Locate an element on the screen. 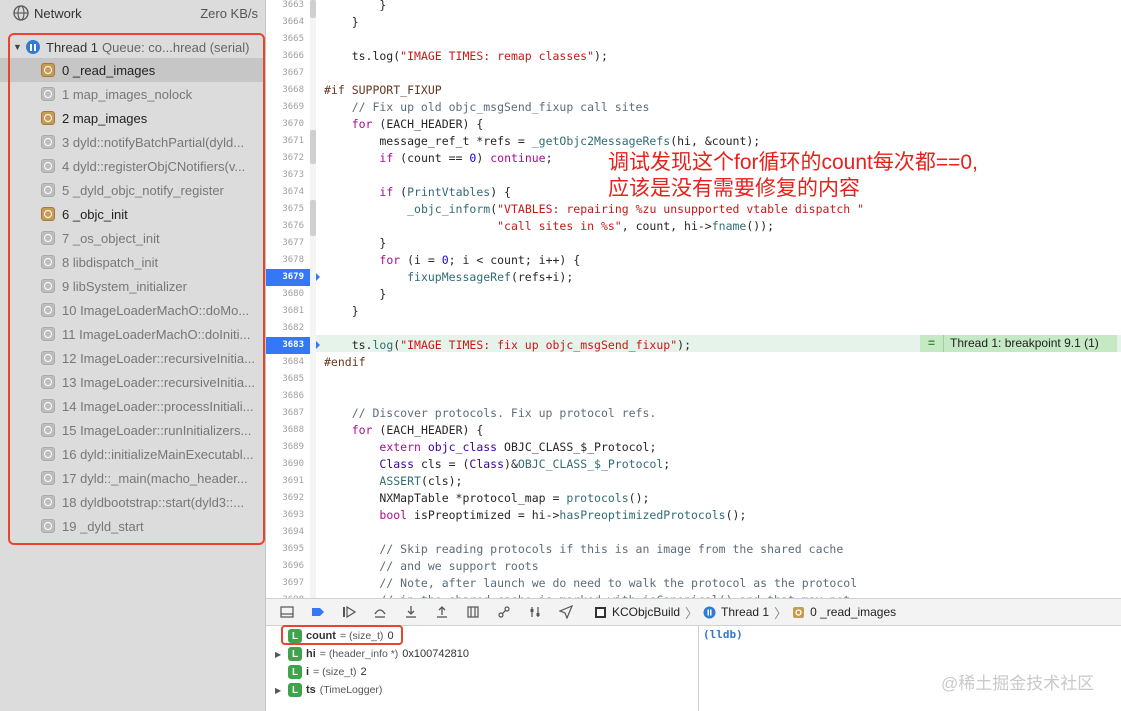 This screenshot has width=1121, height=711. line-number: 3670 is located at coordinates (285, 124).